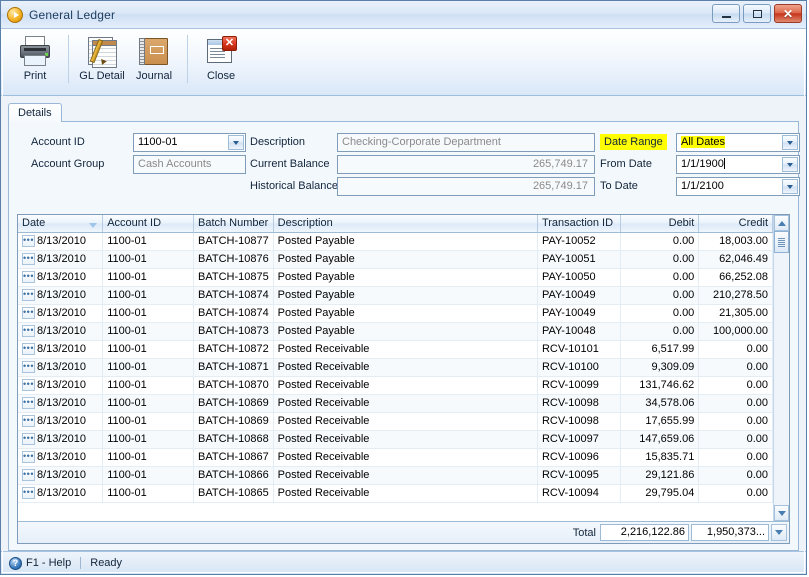 Image resolution: width=809 pixels, height=577 pixels. What do you see at coordinates (233, 259) in the screenshot?
I see `cell-batch_number: BATCH-10876` at bounding box center [233, 259].